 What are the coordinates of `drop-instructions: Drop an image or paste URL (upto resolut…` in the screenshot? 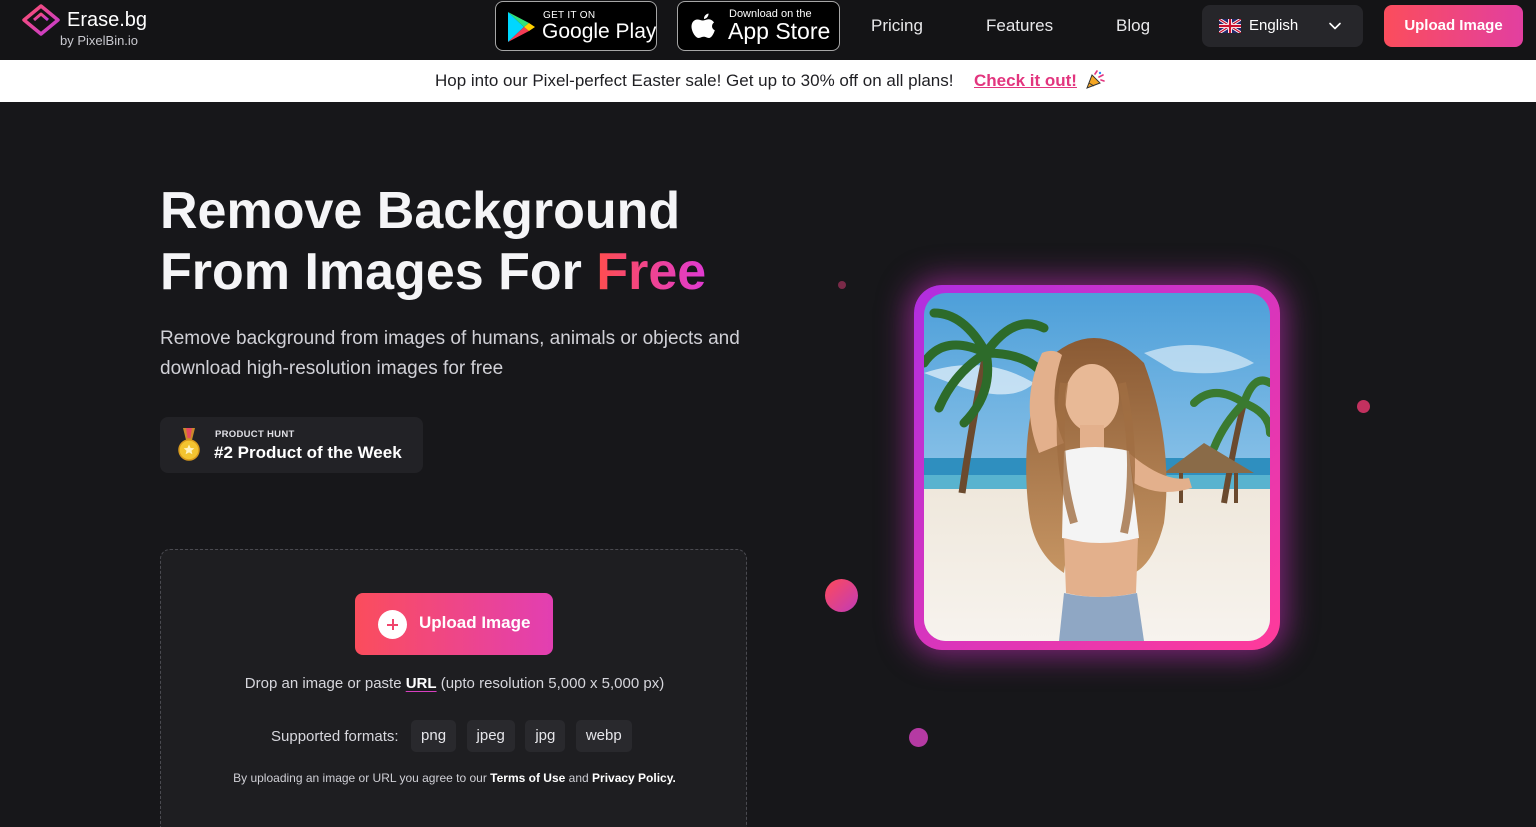 It's located at (454, 683).